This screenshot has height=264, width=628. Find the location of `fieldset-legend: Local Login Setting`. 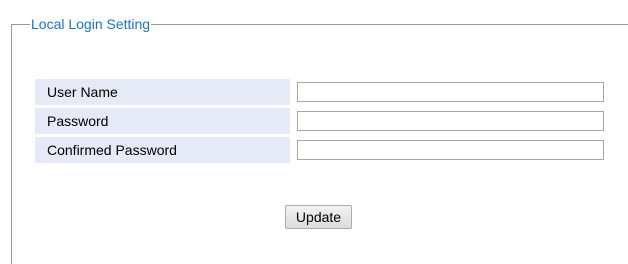

fieldset-legend: Local Login Setting is located at coordinates (91, 24).